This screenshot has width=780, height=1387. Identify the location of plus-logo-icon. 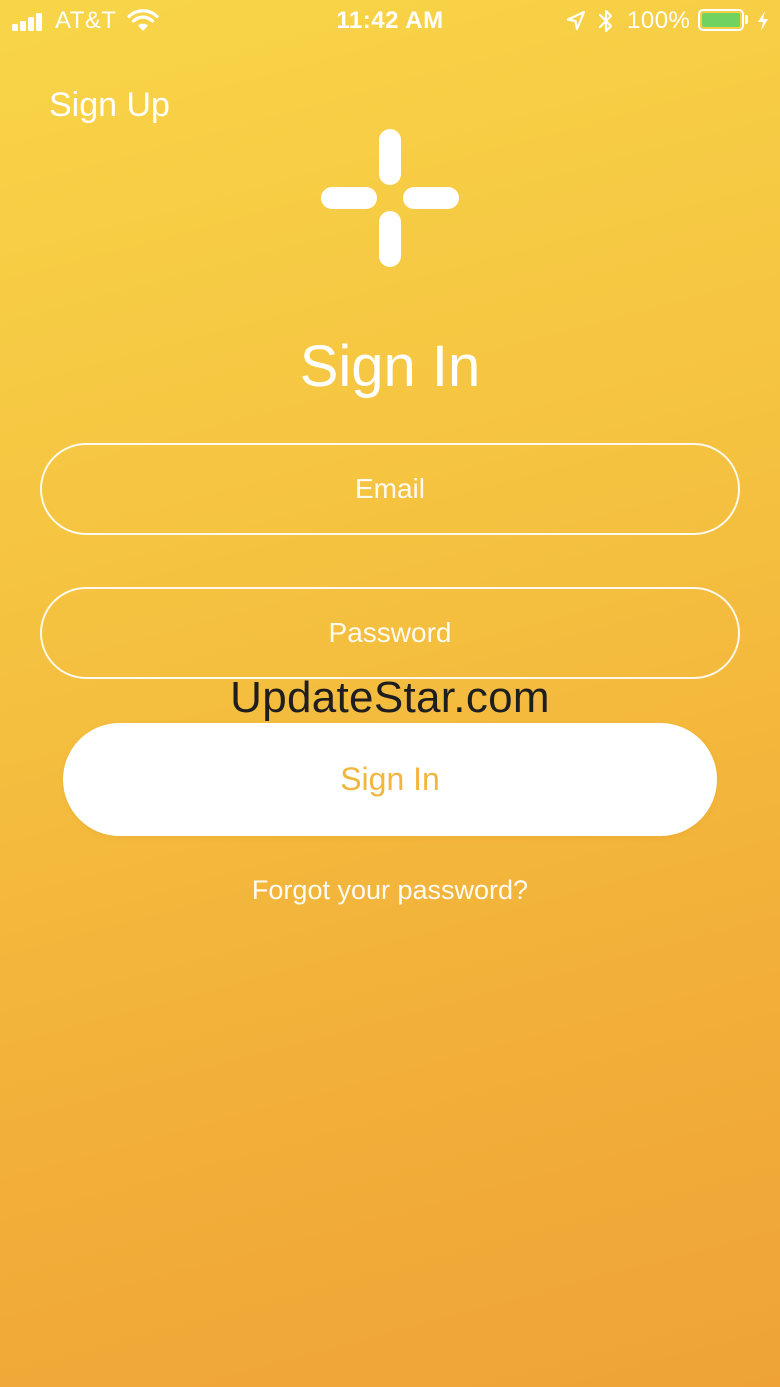
(390, 198).